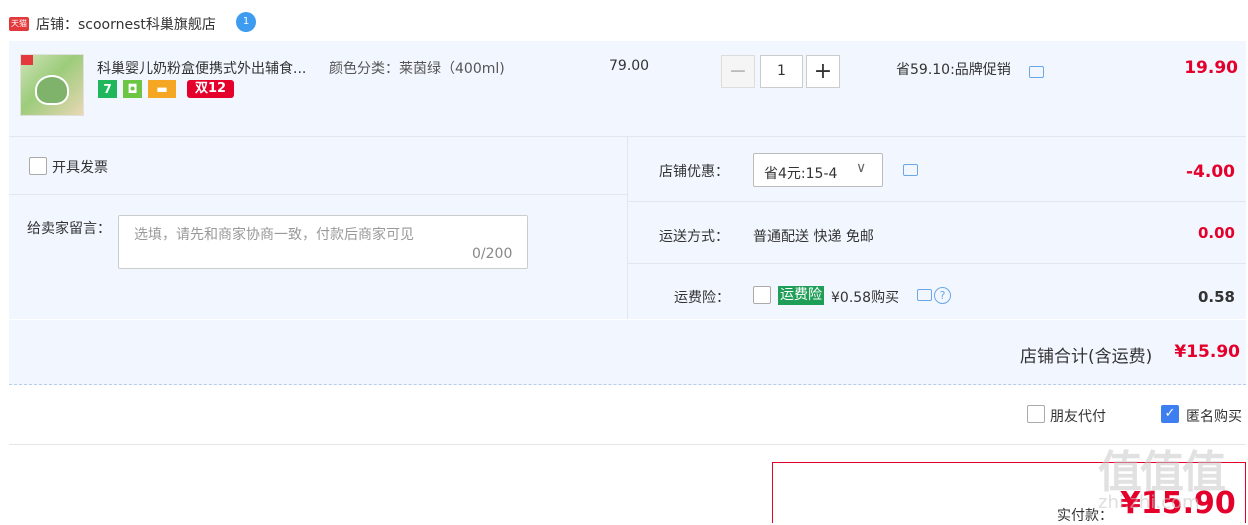 This screenshot has width=1248, height=525. What do you see at coordinates (1162, 472) in the screenshot?
I see `watermark: 值值值` at bounding box center [1162, 472].